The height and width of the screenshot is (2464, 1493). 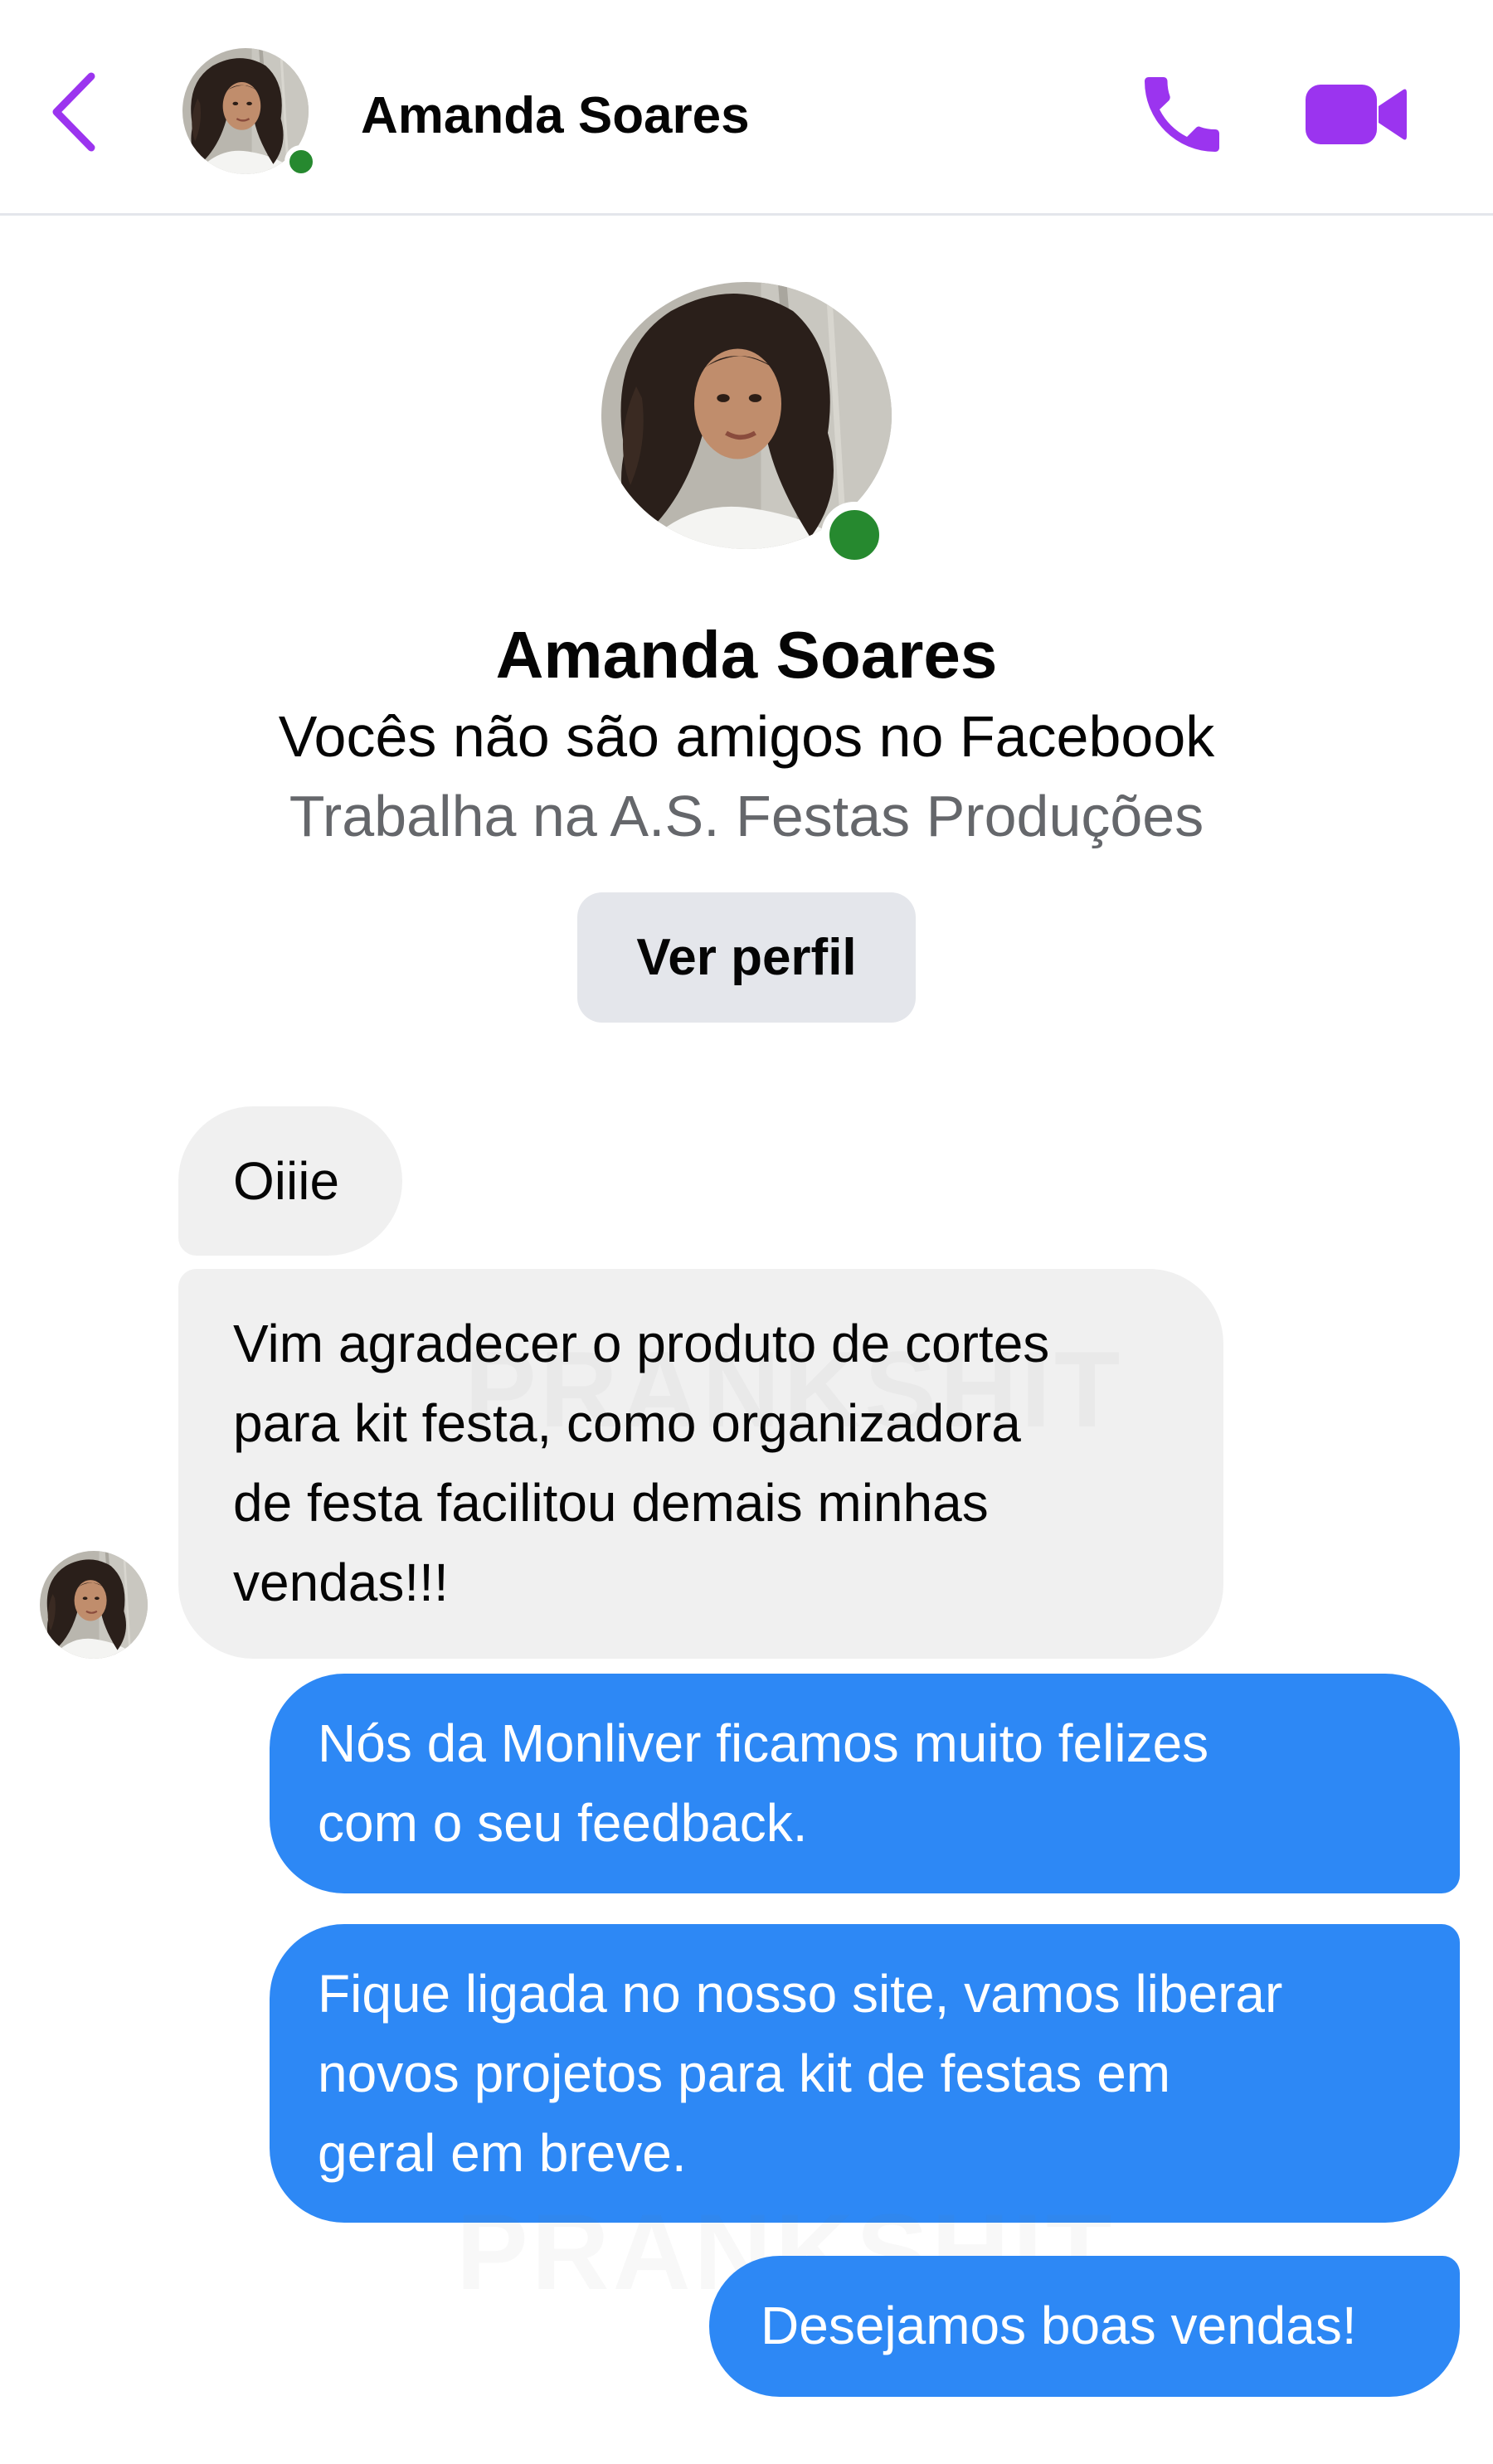 I want to click on video-call-button, so click(x=1356, y=115).